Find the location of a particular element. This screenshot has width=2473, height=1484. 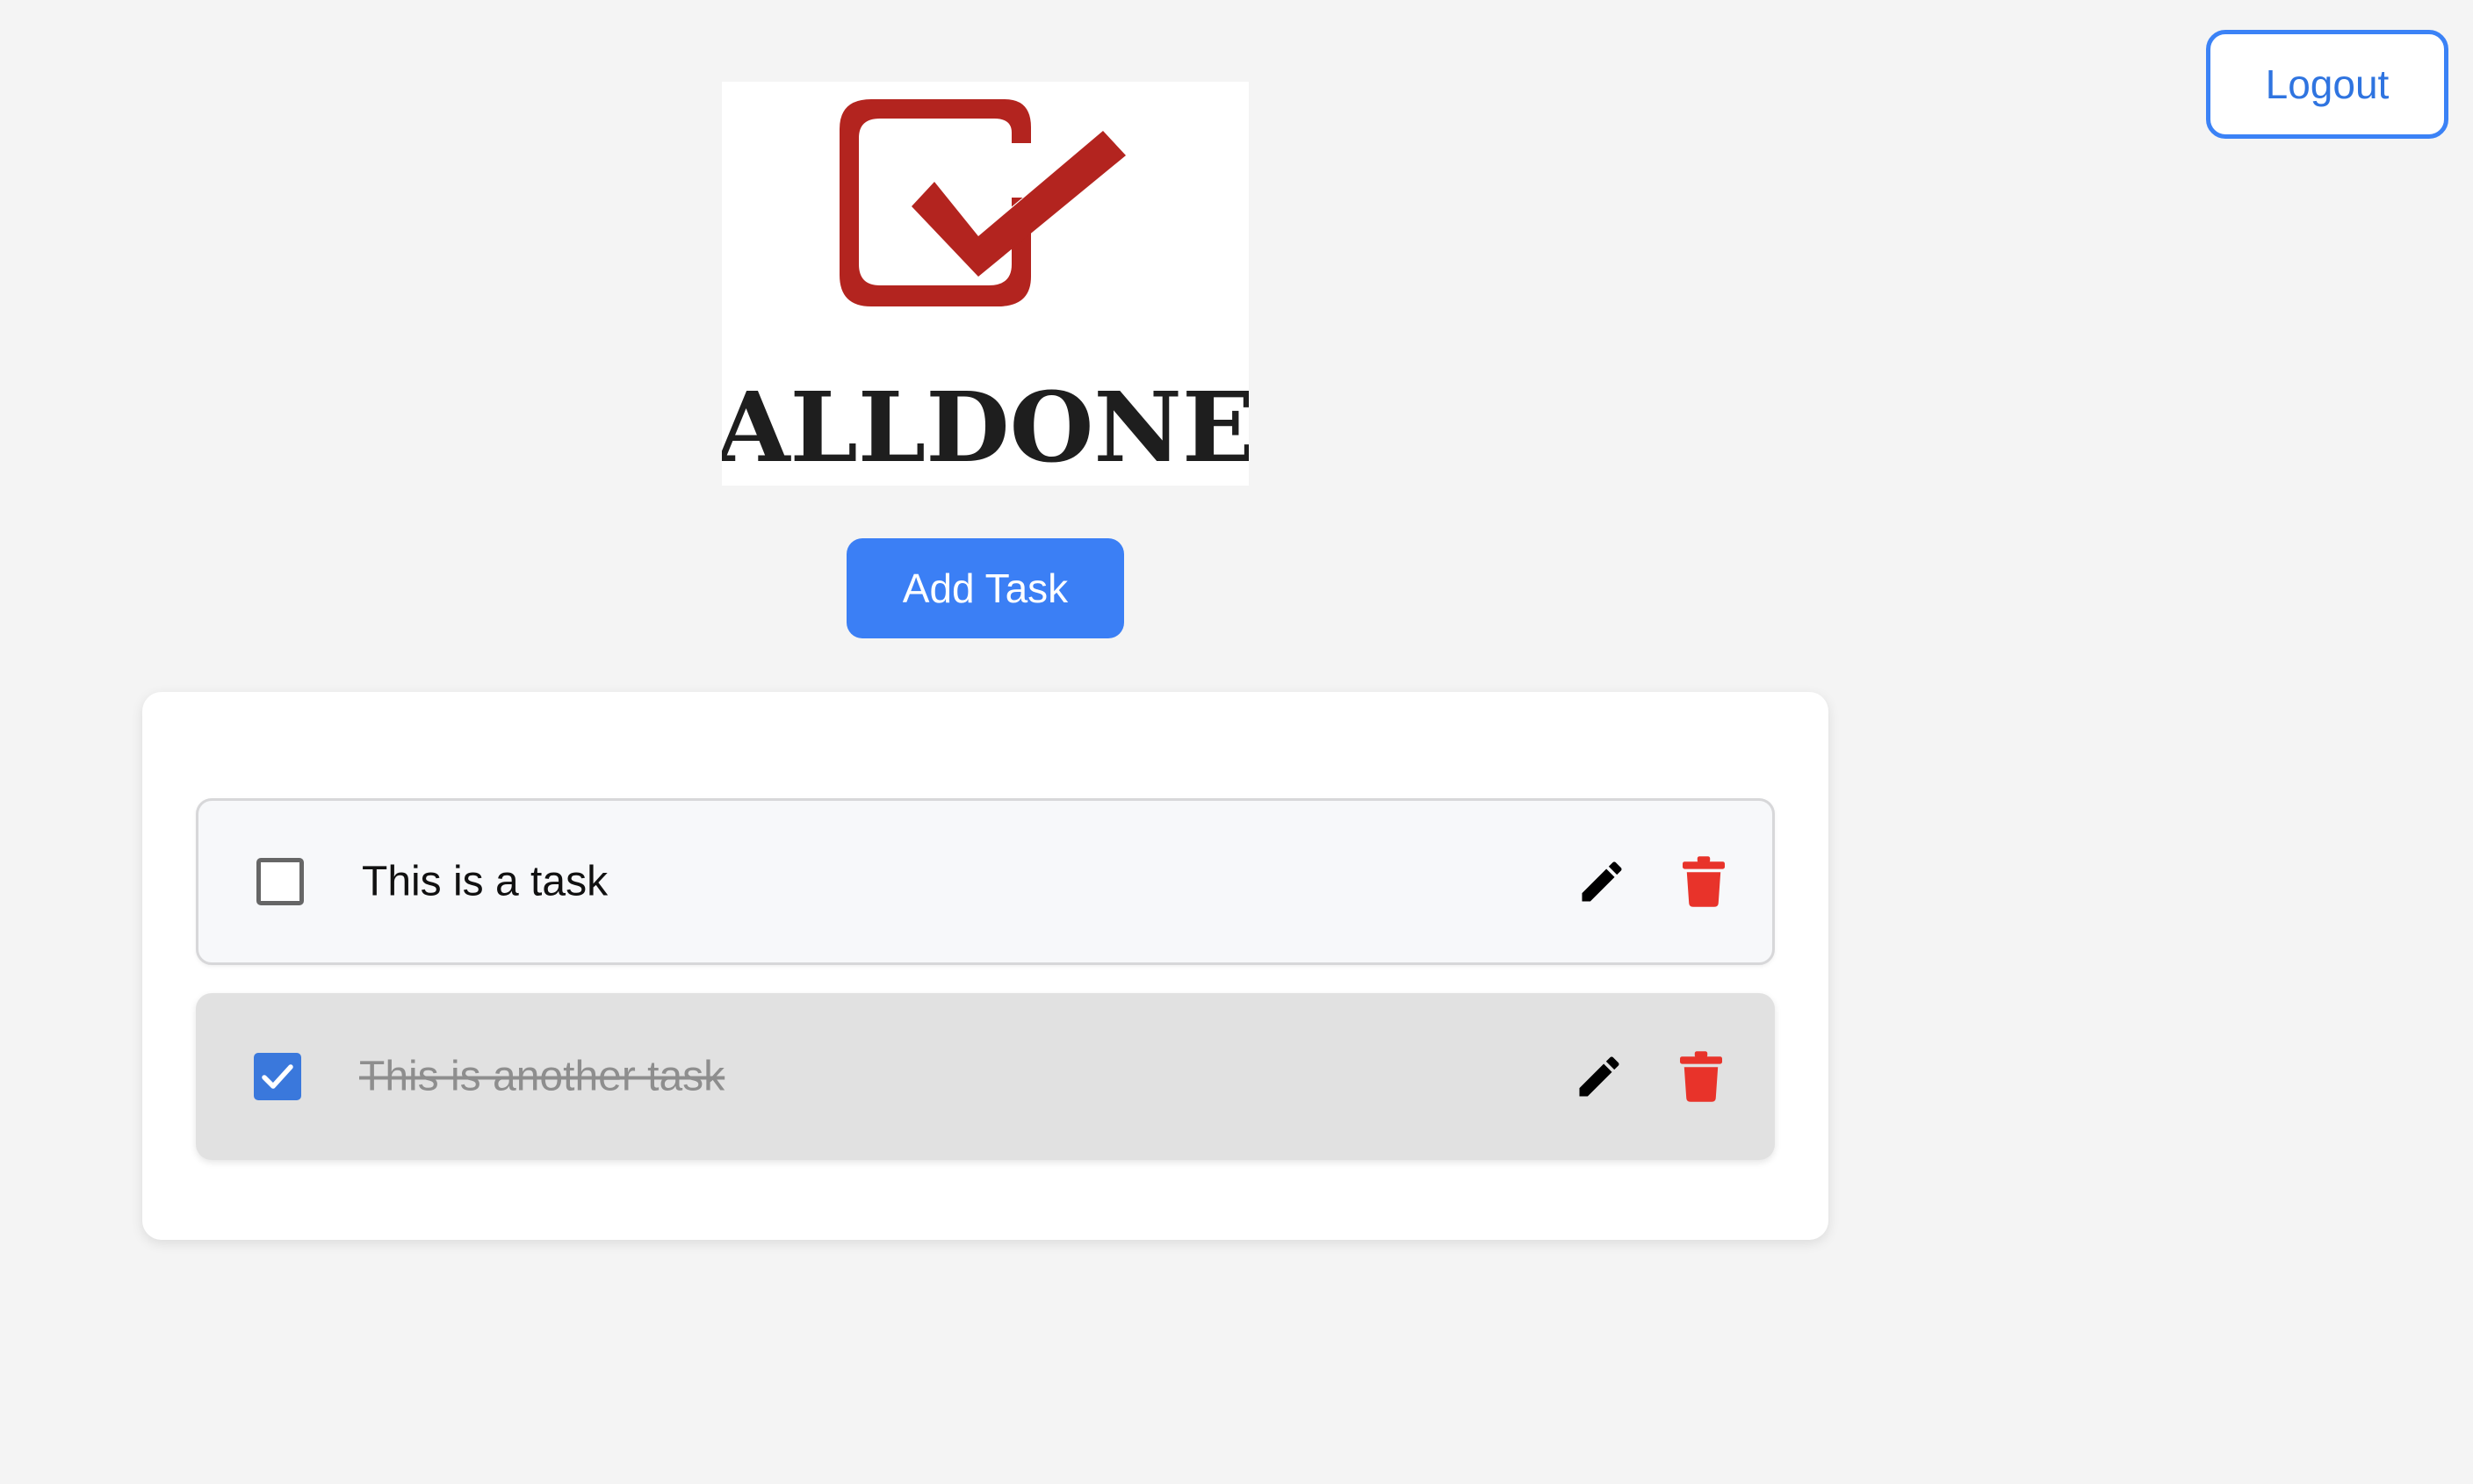

add-task-button: Add Task is located at coordinates (985, 588).